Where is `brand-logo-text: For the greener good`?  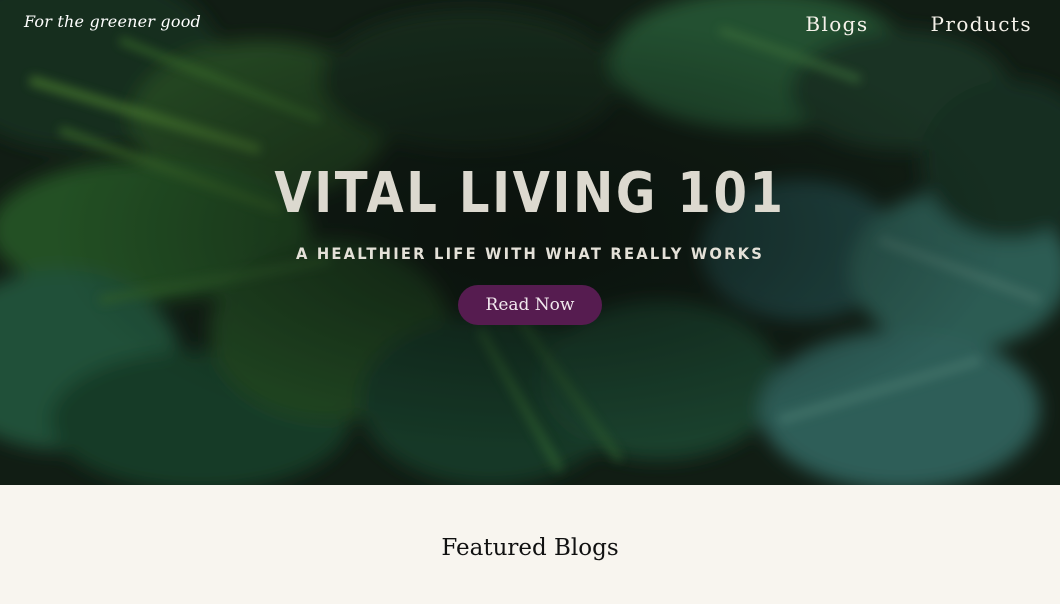
brand-logo-text: For the greener good is located at coordinates (112, 21).